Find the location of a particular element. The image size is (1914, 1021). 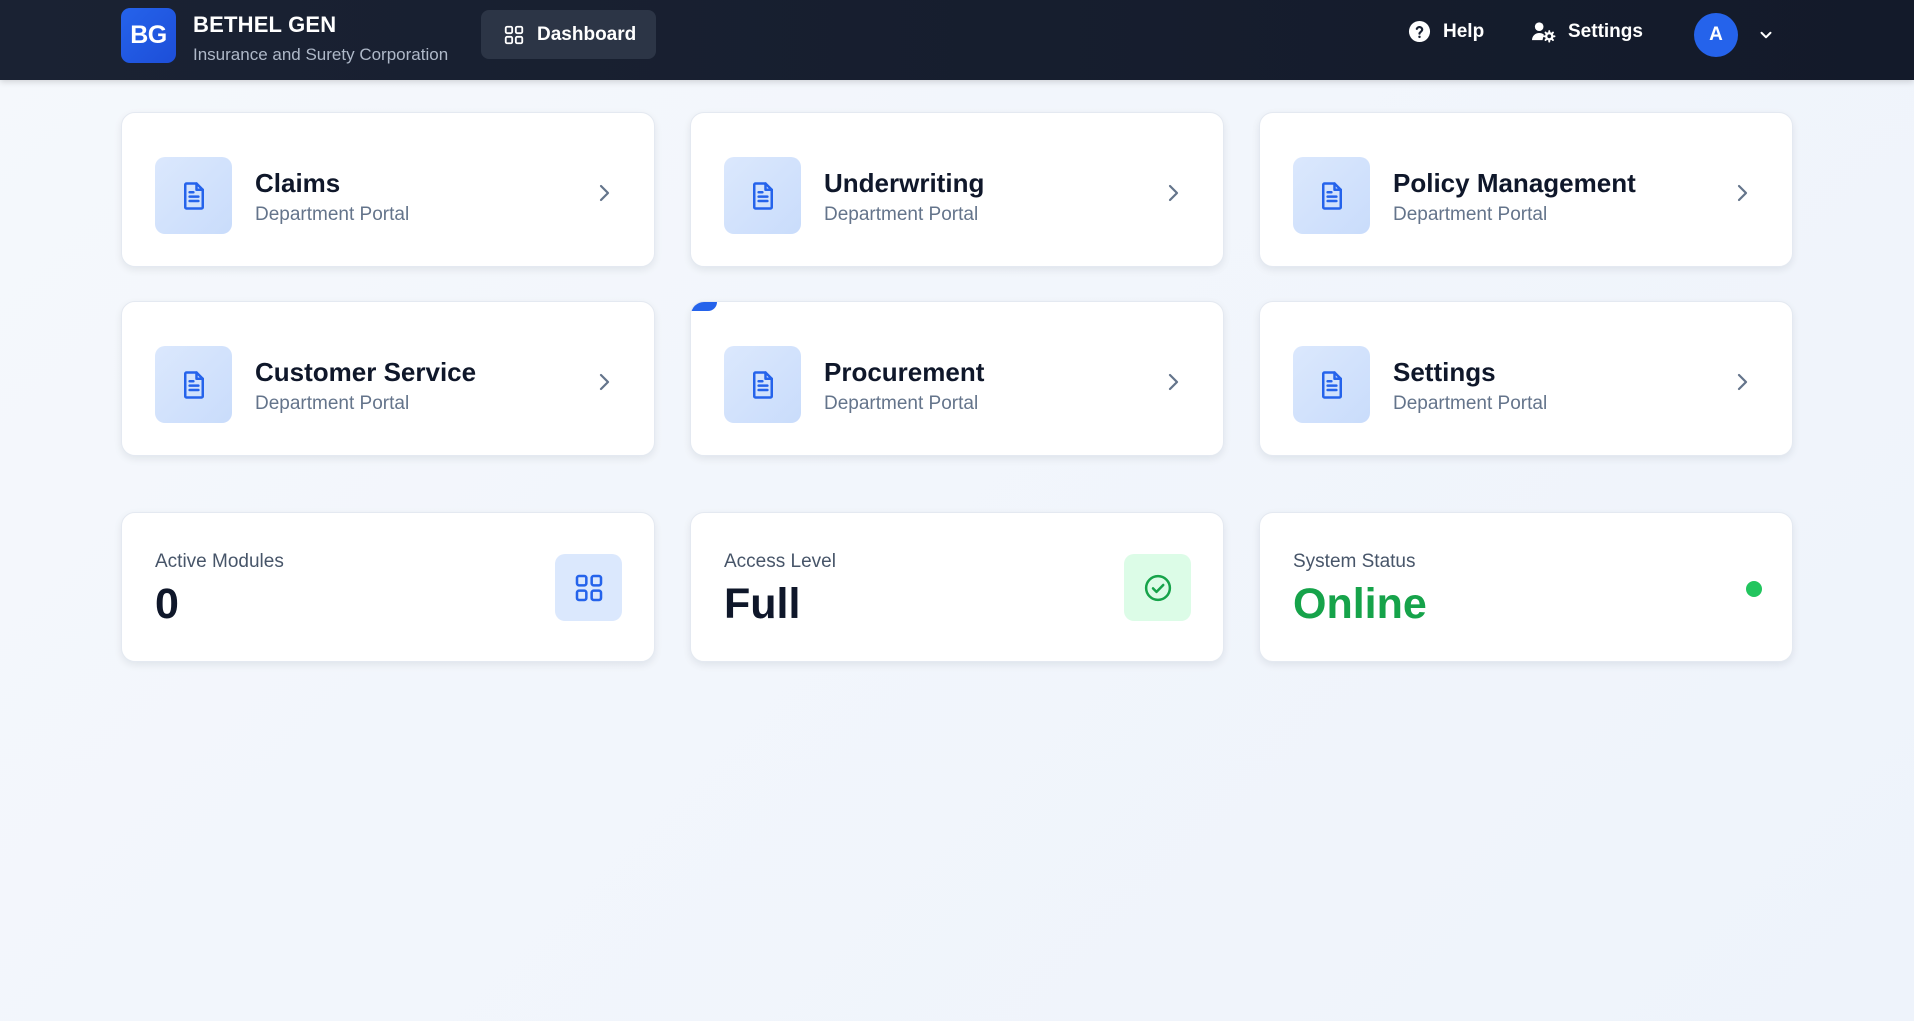

nav-dashboard-button: Dashboard is located at coordinates (568, 34).